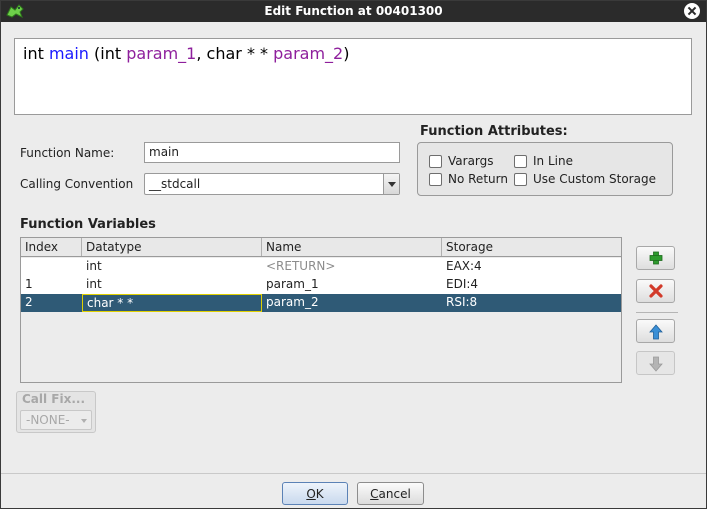 The image size is (707, 509). What do you see at coordinates (692, 11) in the screenshot?
I see `close-icon` at bounding box center [692, 11].